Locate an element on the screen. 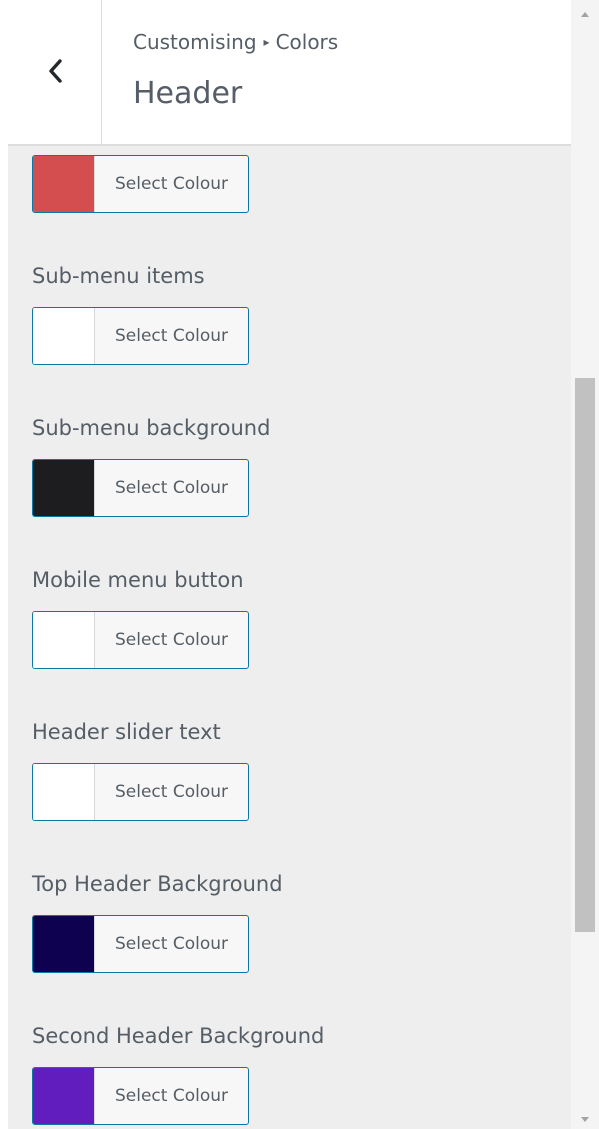 The width and height of the screenshot is (599, 1129). color-control-top-header-background: Top Header Background Select Colour is located at coordinates (157, 922).